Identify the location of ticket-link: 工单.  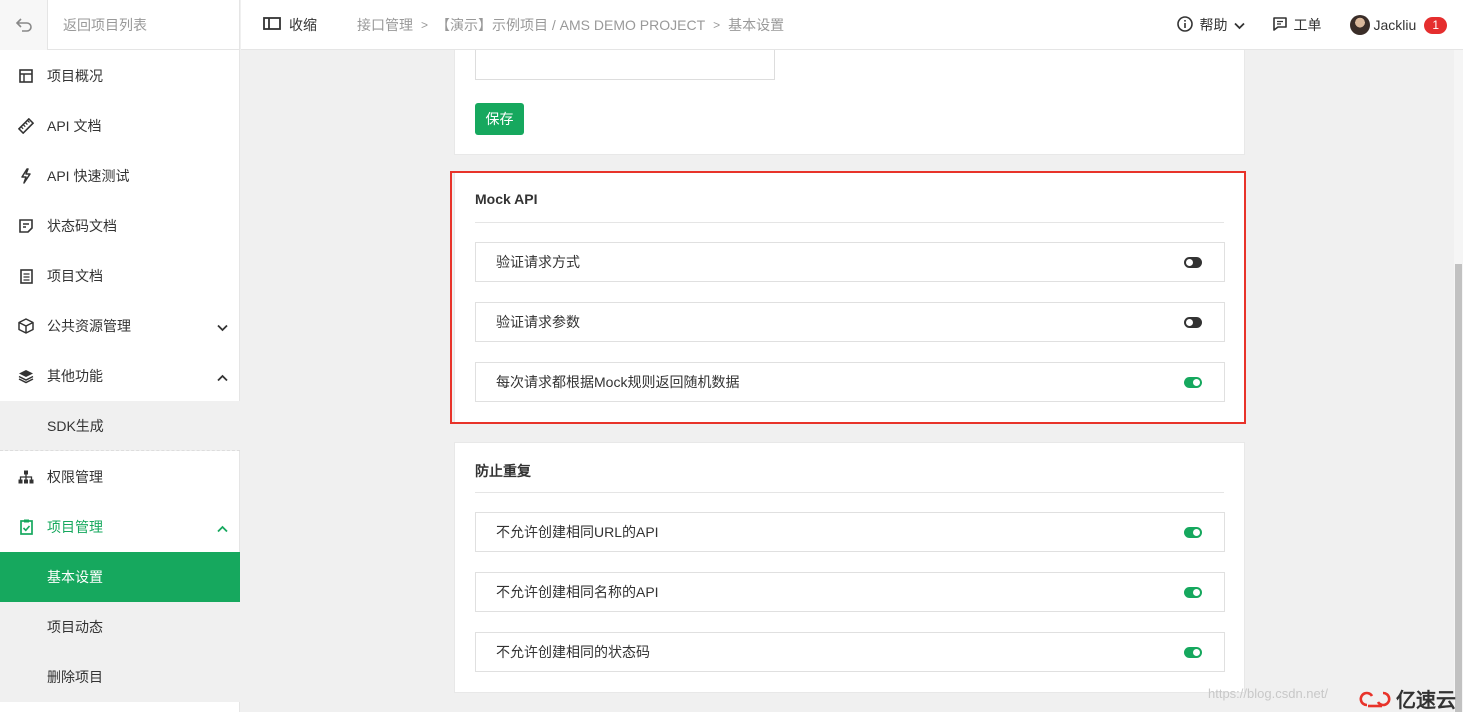
(1297, 25).